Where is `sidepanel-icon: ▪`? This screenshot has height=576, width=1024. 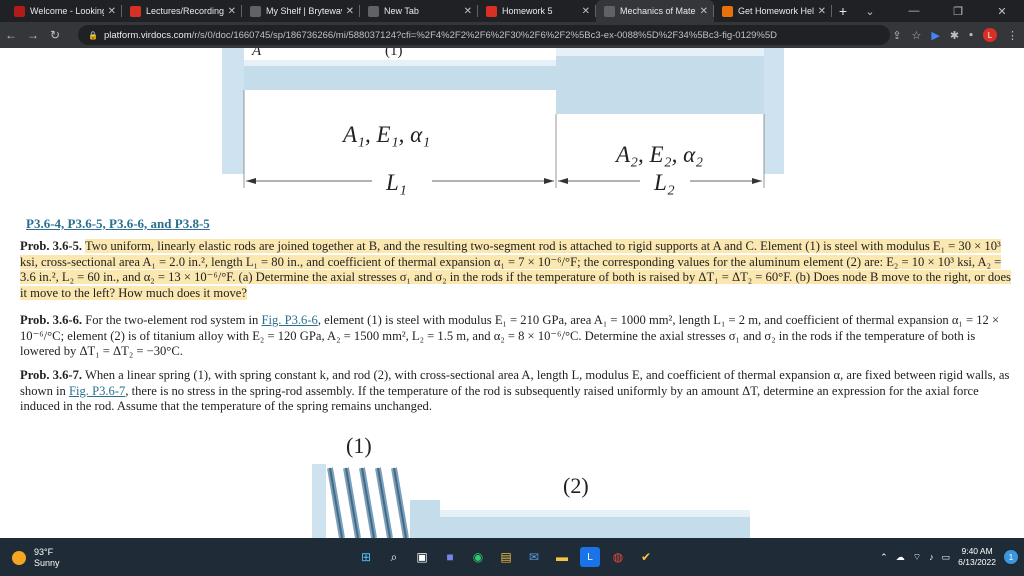 sidepanel-icon: ▪ is located at coordinates (971, 35).